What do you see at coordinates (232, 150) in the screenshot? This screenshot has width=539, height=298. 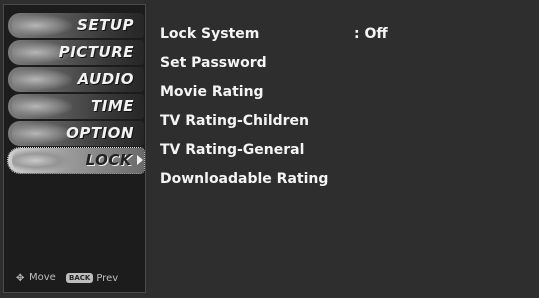 I see `tv-rating-general-label: TV Rating-General` at bounding box center [232, 150].